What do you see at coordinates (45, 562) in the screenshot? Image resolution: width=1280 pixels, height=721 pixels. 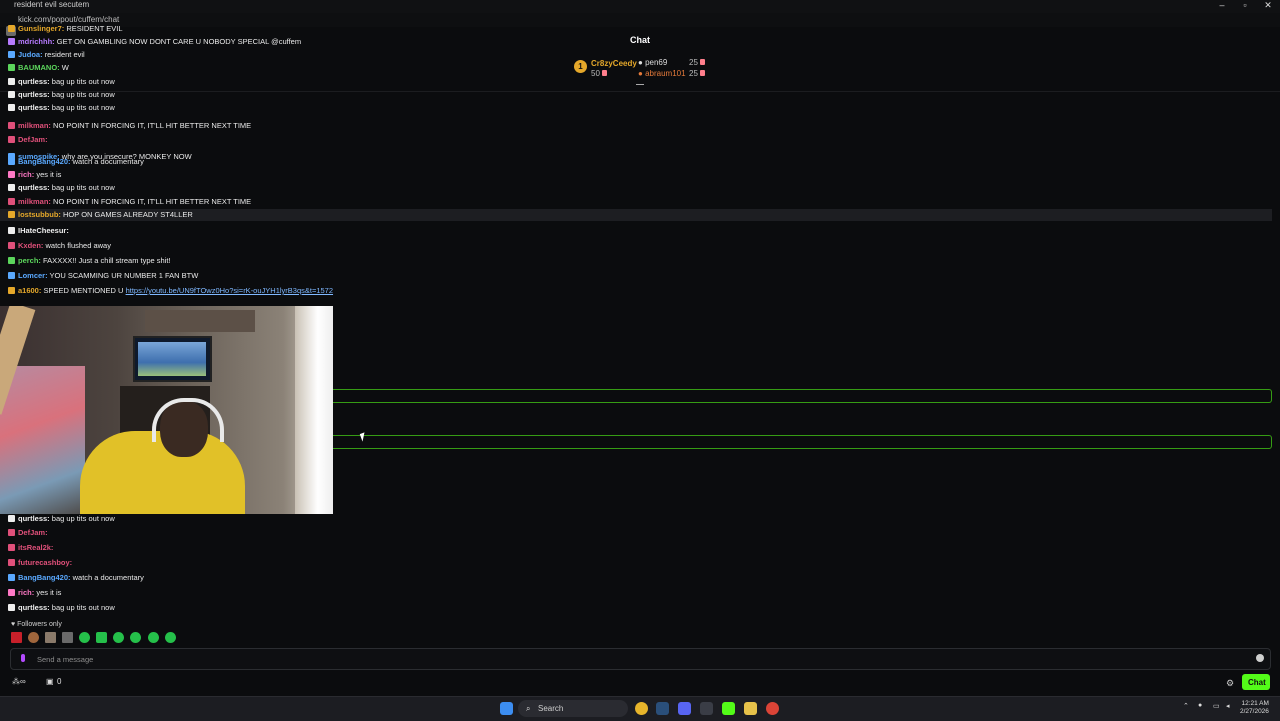 I see `chat-username: futurecashboy:` at bounding box center [45, 562].